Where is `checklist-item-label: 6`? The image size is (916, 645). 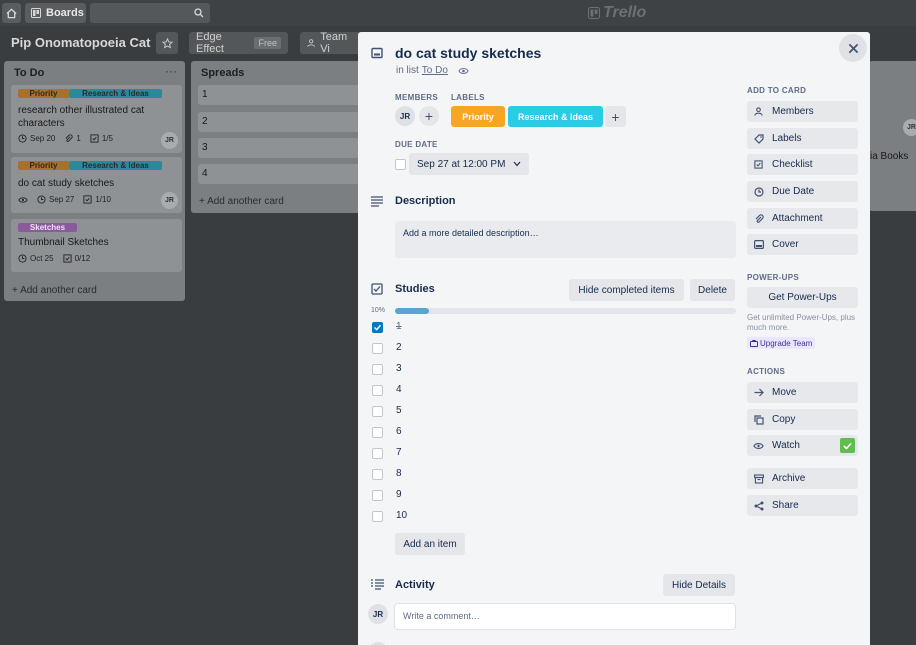 checklist-item-label: 6 is located at coordinates (399, 431).